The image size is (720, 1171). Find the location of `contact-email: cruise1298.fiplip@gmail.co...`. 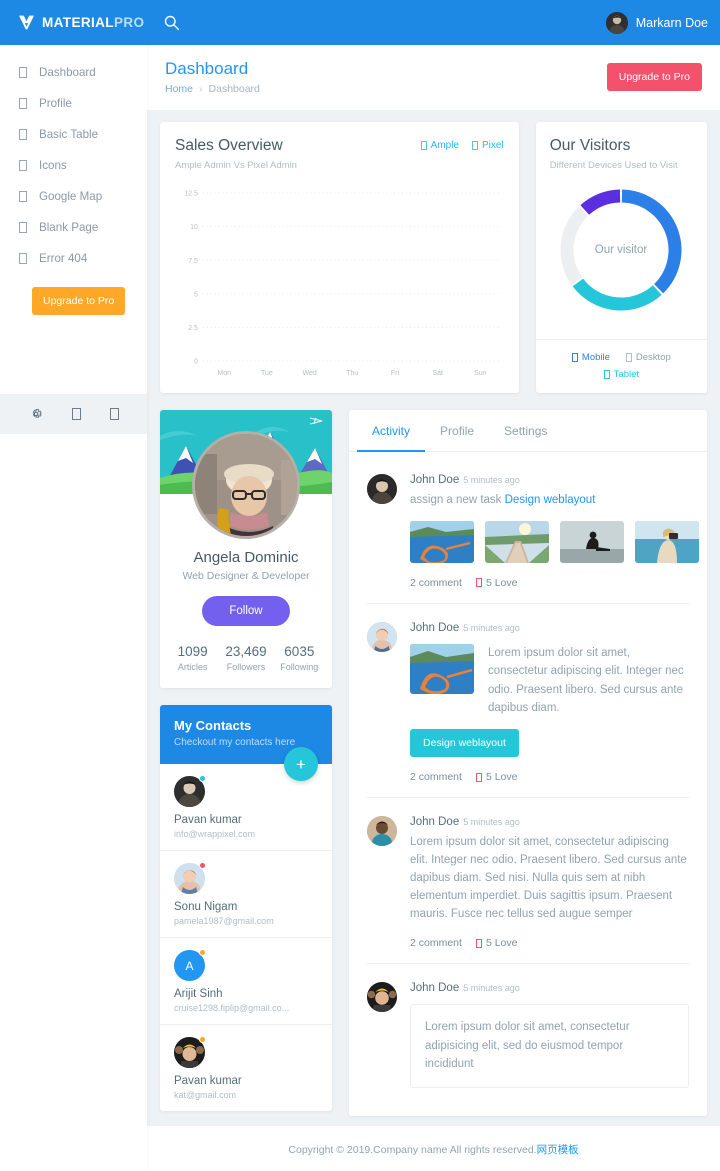

contact-email: cruise1298.fiplip@gmail.co... is located at coordinates (232, 1008).